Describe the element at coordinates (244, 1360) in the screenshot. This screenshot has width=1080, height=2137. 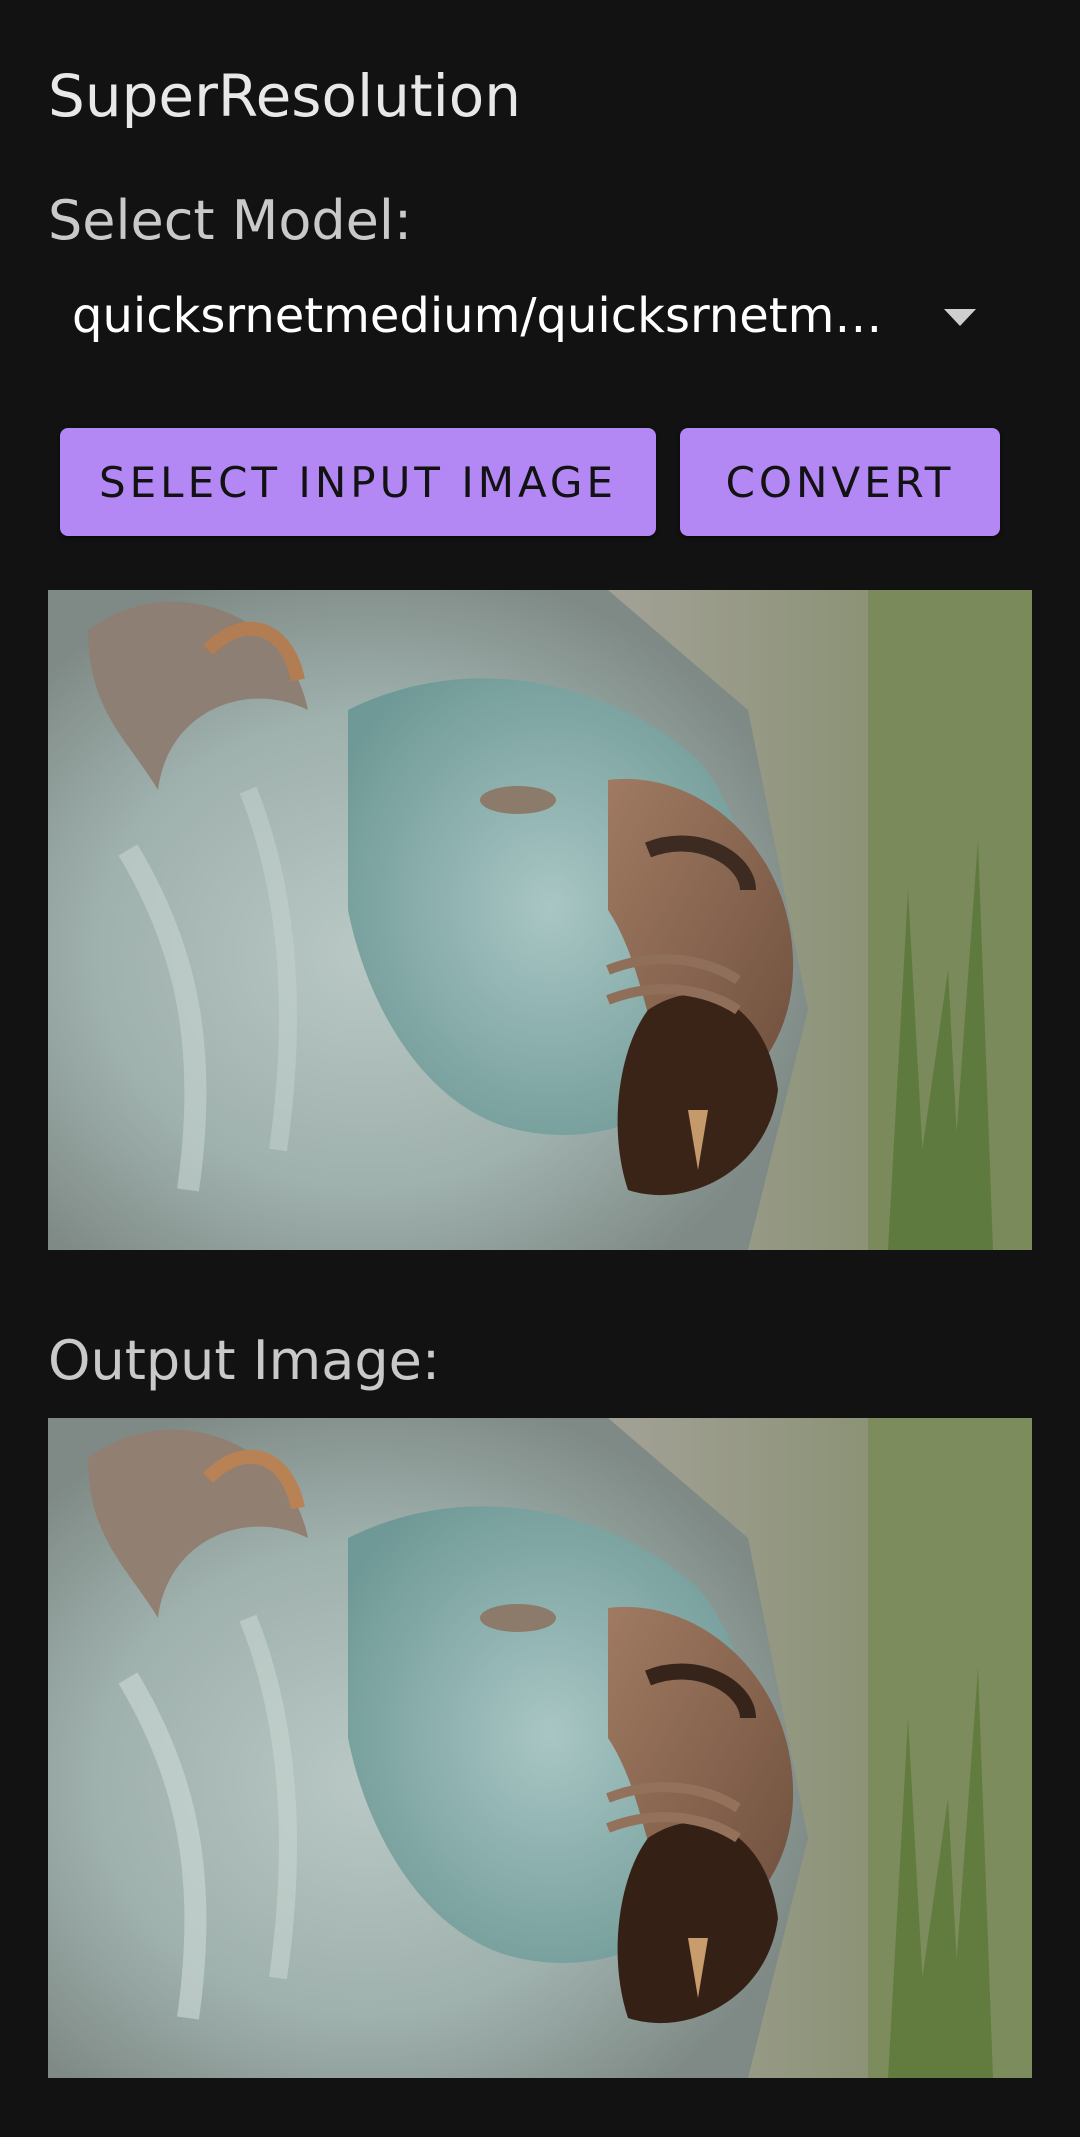
I see `output-image-label: Output Image:` at that location.